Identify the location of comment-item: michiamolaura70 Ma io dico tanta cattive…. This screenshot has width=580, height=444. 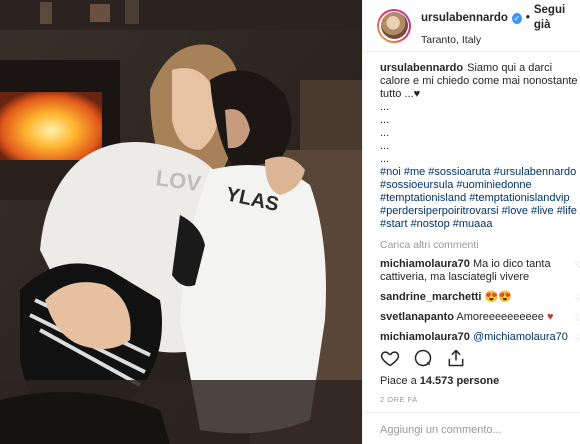
(480, 271).